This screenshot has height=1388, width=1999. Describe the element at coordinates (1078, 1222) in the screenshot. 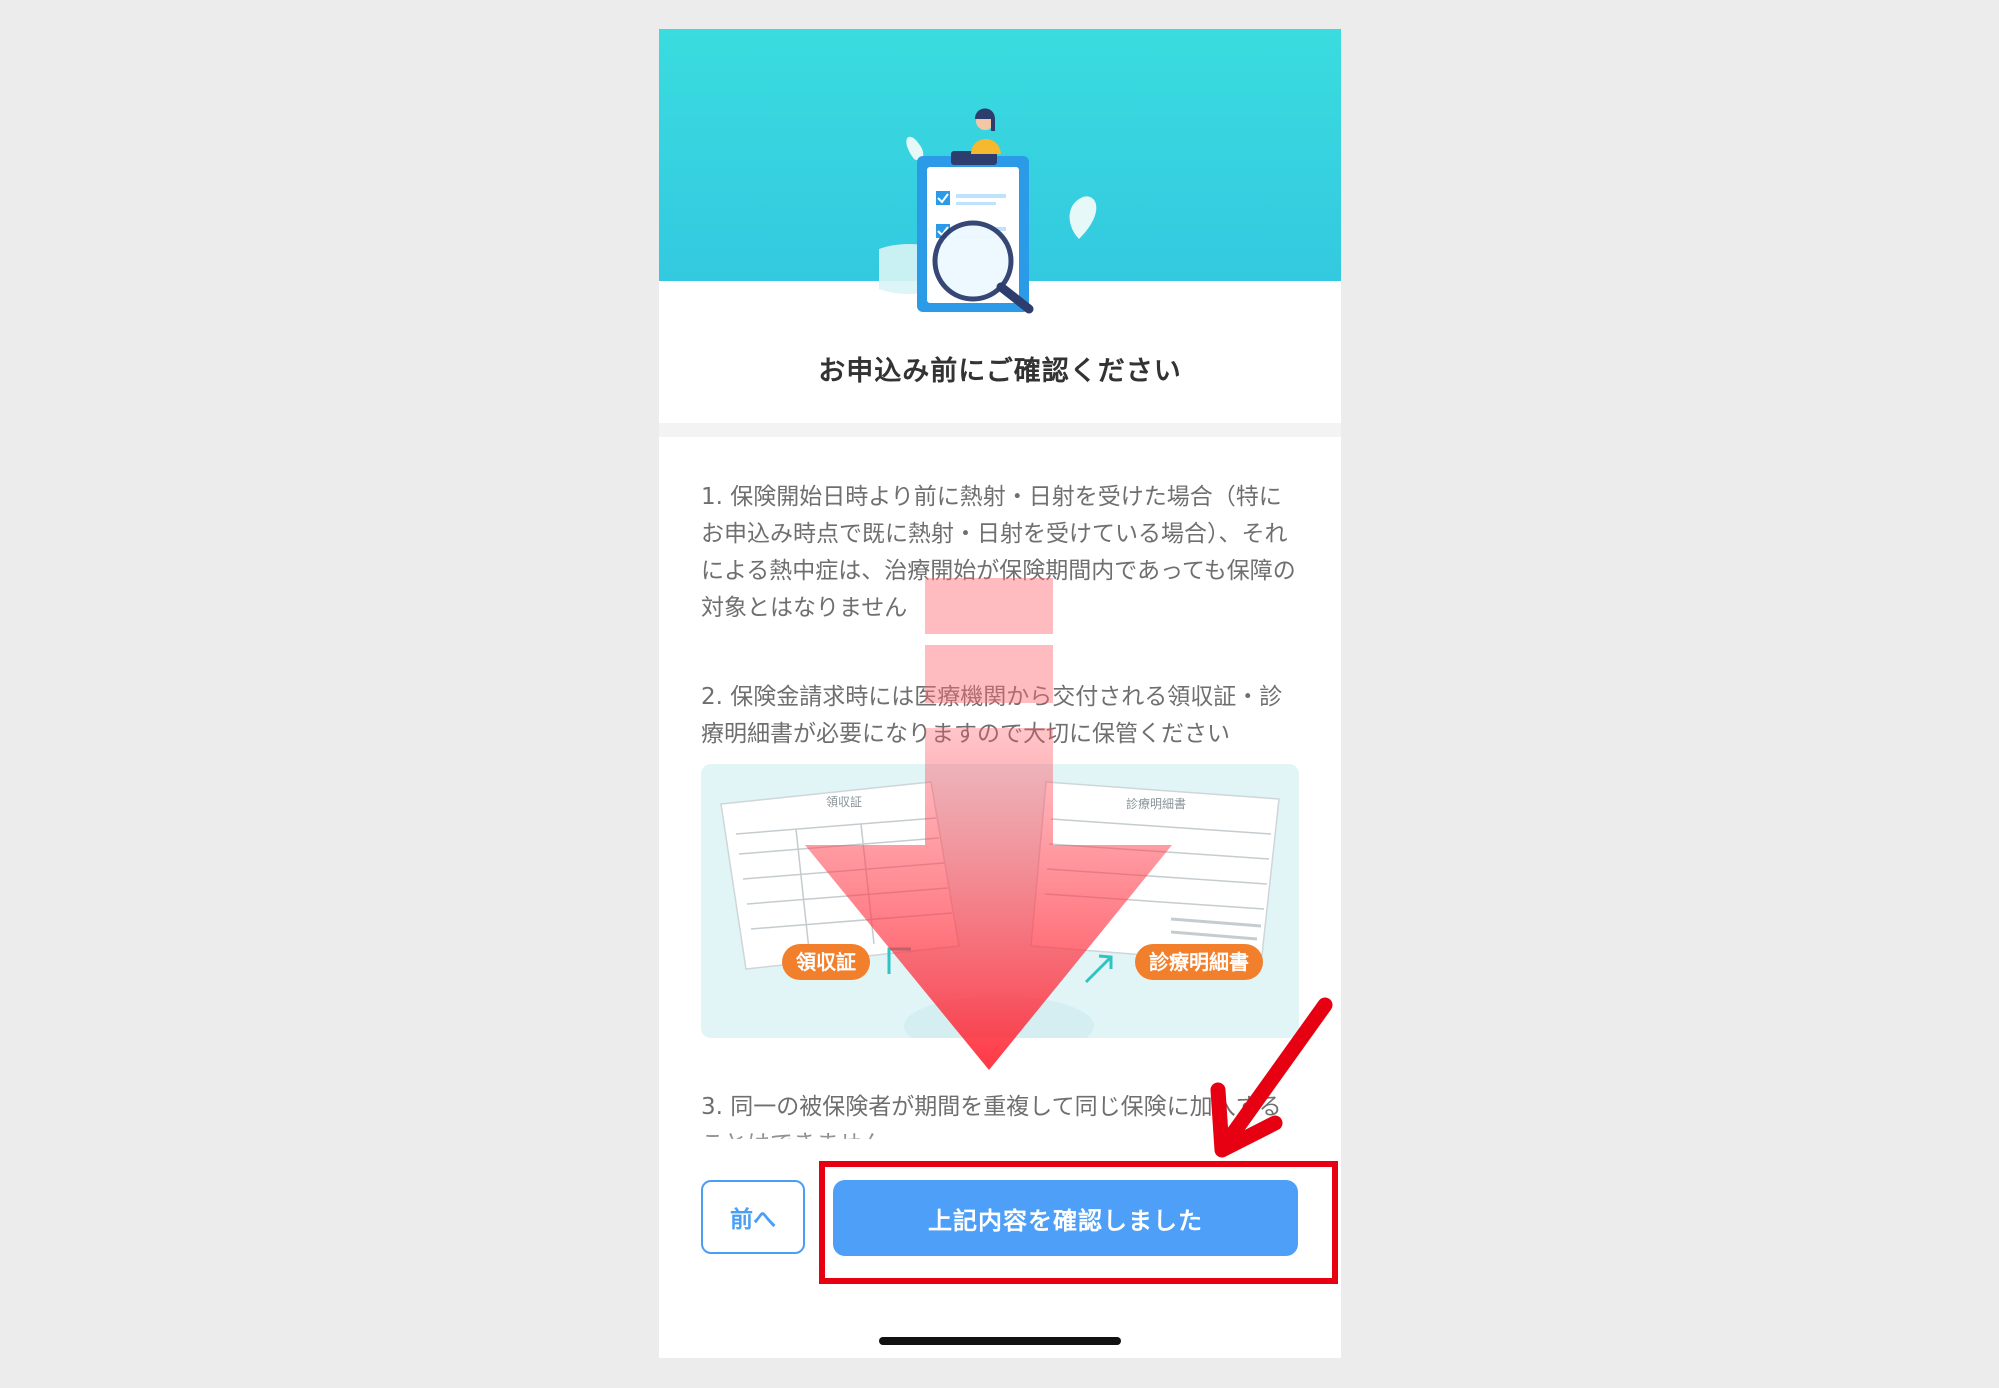

I see `highlight-box` at that location.